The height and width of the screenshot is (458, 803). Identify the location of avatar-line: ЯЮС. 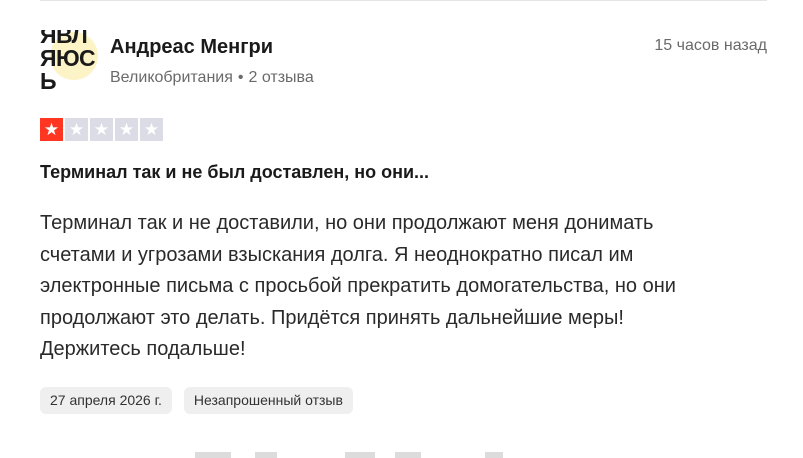
(68, 58).